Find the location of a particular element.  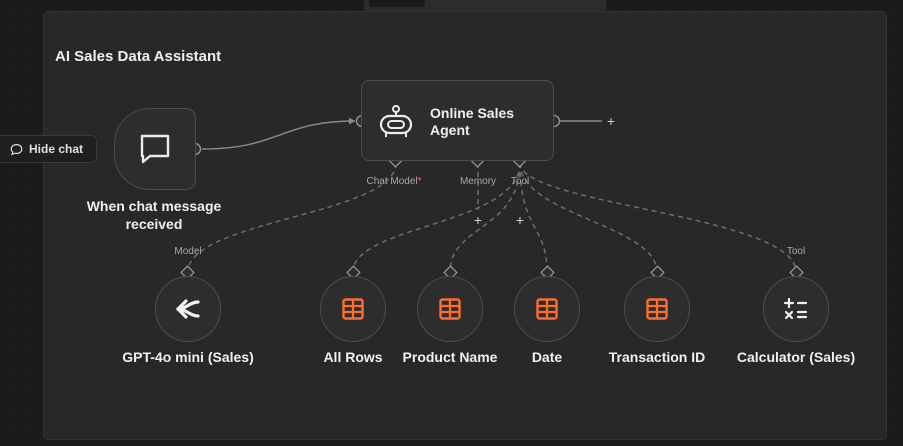

add-output-plus-icon: + is located at coordinates (611, 121).